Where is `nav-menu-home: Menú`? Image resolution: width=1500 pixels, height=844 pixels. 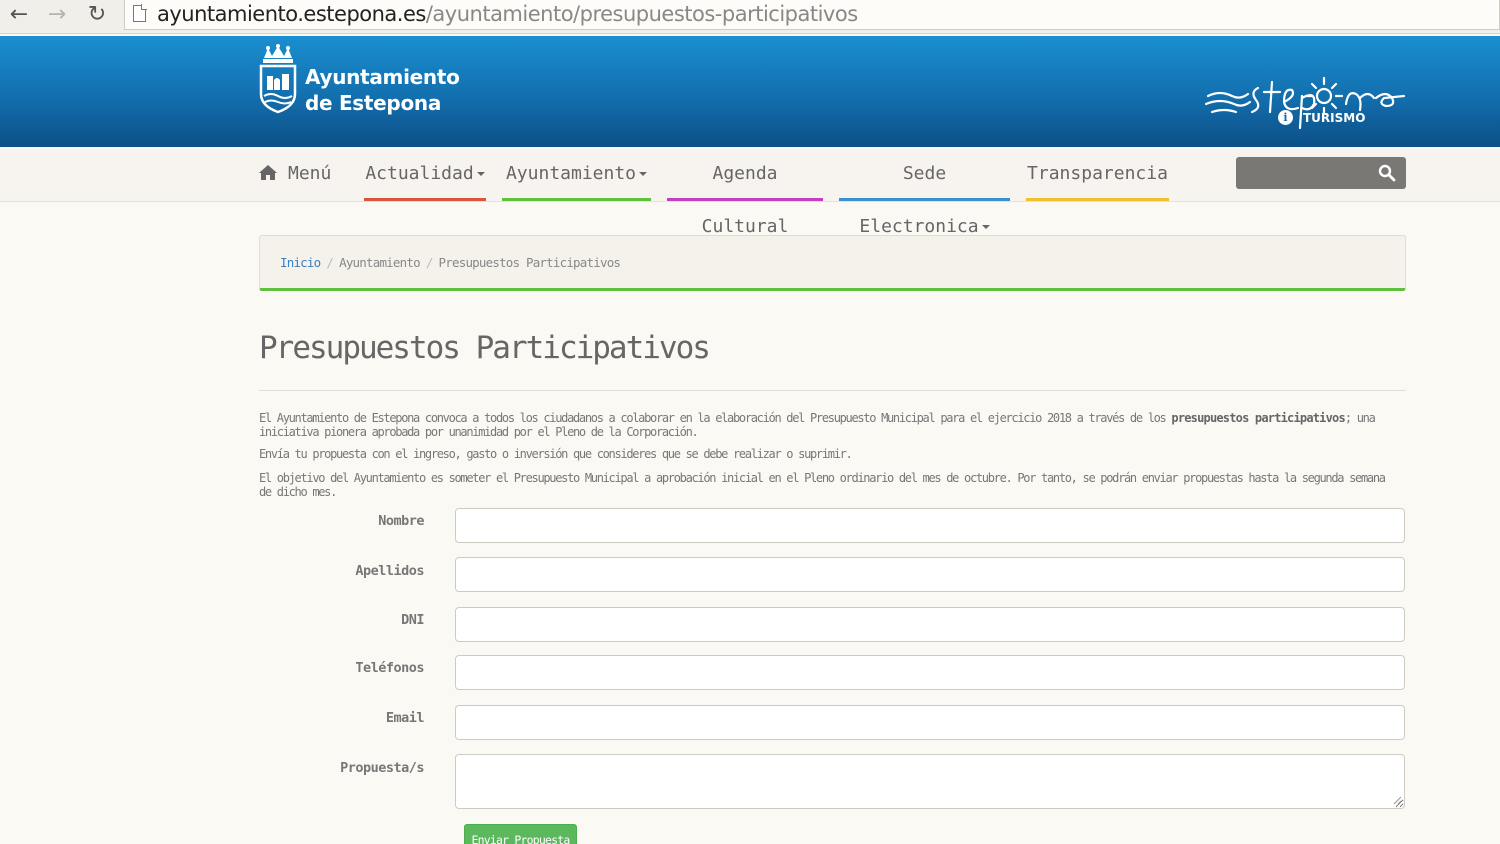 nav-menu-home: Menú is located at coordinates (308, 174).